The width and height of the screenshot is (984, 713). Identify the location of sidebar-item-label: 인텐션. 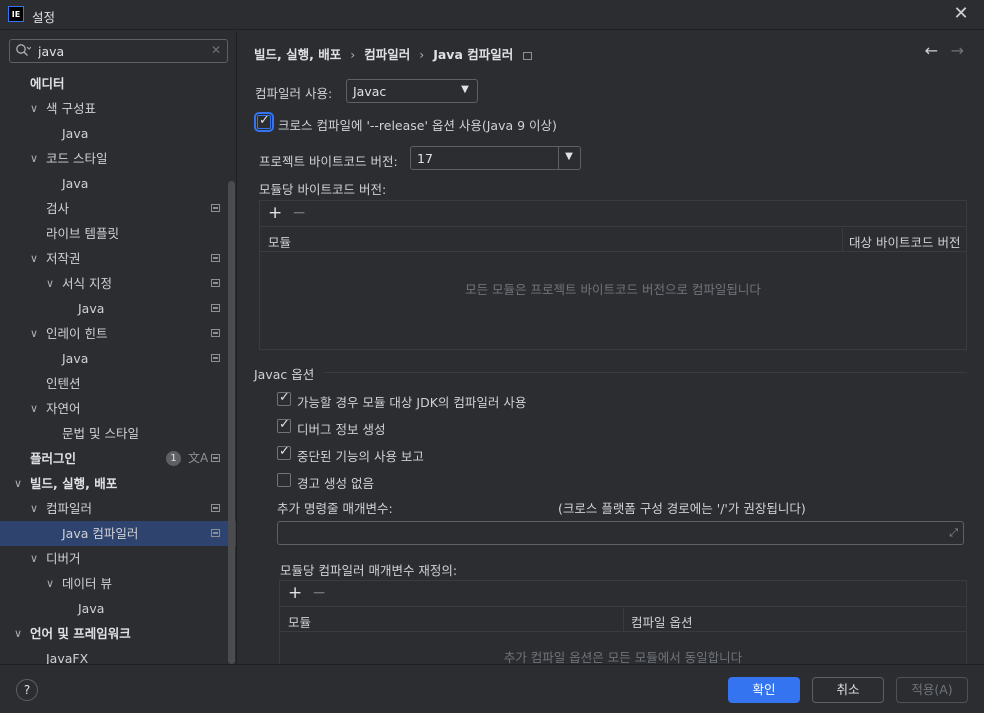
(63, 383).